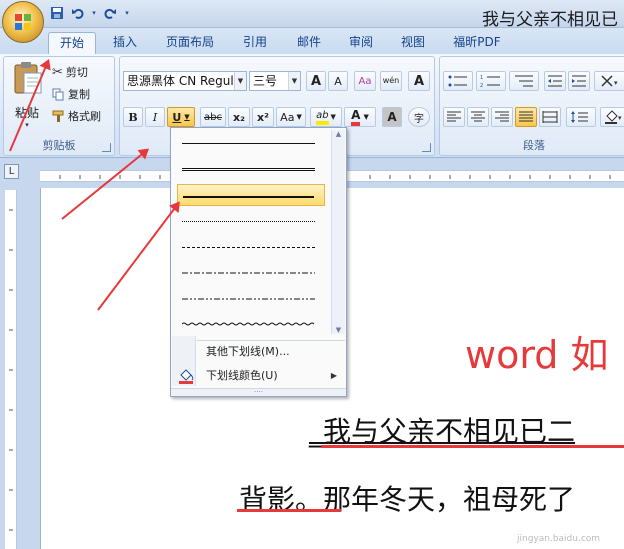  I want to click on font-color-icon: A, so click(356, 117).